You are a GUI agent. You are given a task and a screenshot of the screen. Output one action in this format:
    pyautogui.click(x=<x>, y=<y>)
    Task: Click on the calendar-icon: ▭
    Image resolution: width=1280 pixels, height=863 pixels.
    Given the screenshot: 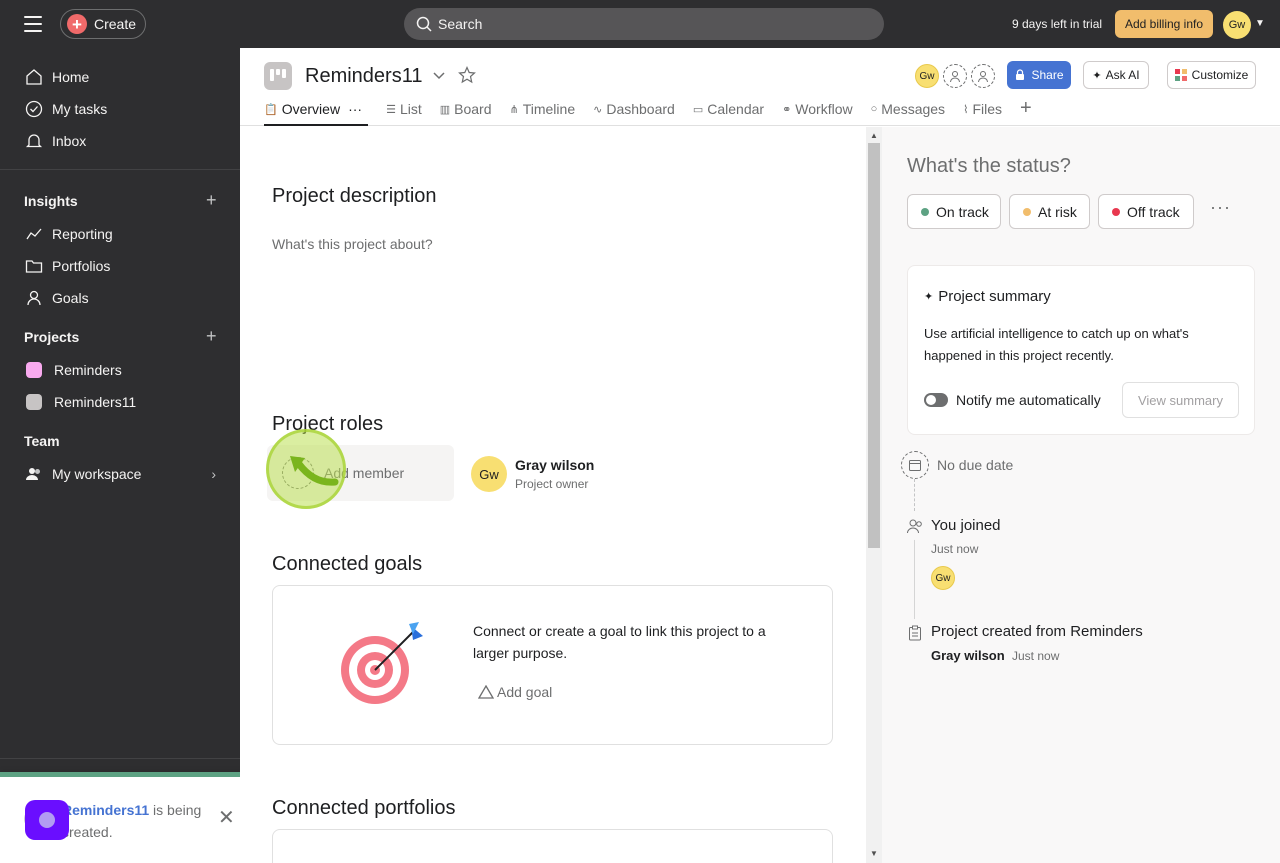 What is the action you would take?
    pyautogui.click(x=698, y=110)
    